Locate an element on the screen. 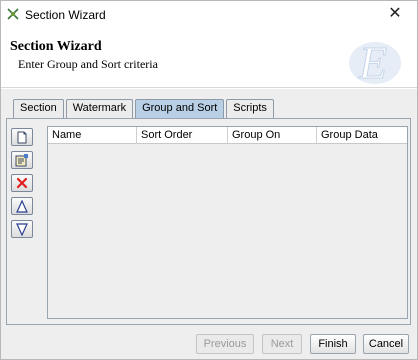  table-header: Name Sort Order Group On Group Data is located at coordinates (227, 135).